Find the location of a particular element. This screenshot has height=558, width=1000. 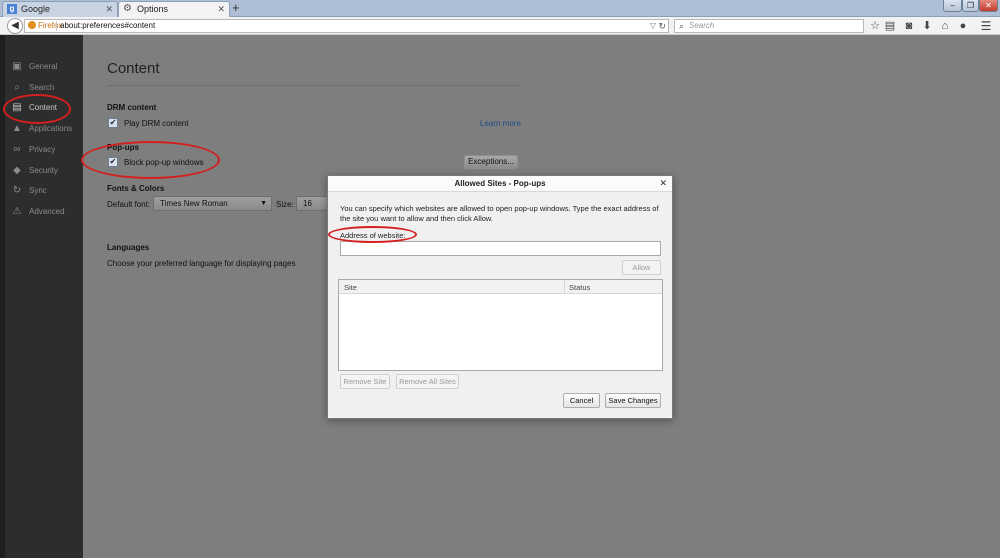

column-header-site: Site is located at coordinates (350, 287).